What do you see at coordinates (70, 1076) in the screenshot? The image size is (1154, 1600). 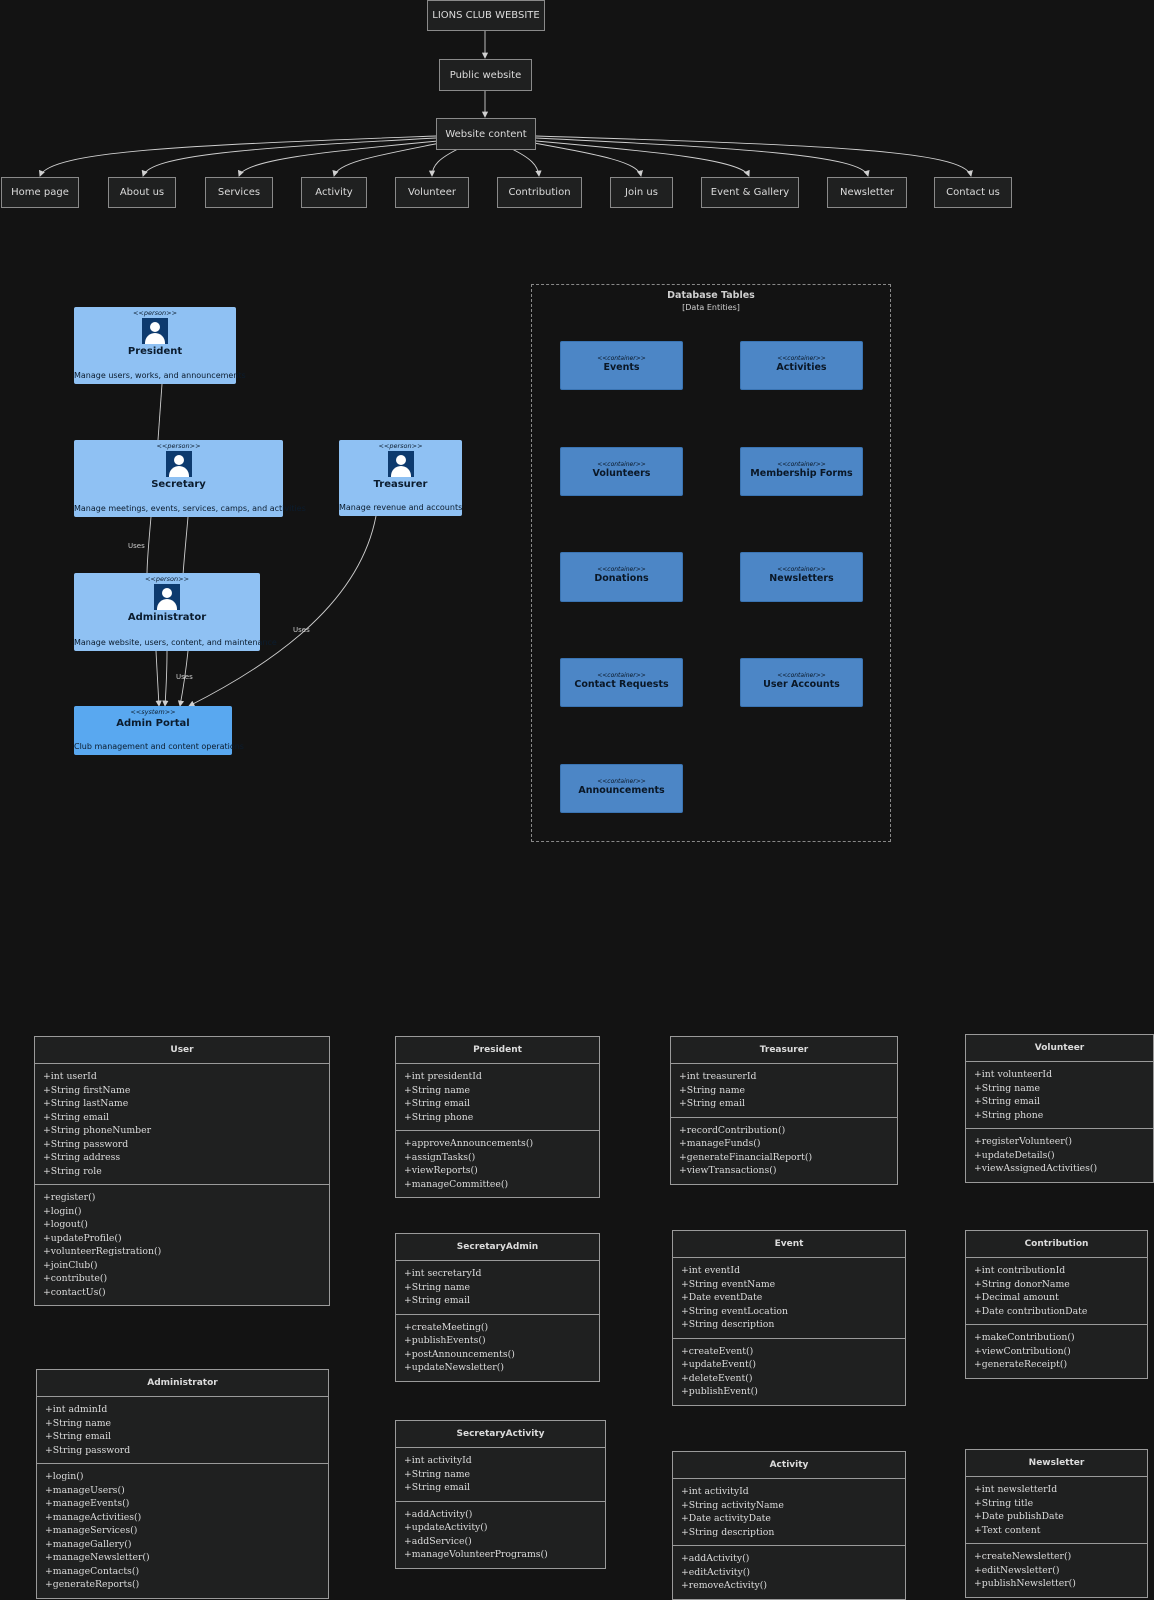 I see `class-attribute: +int userId` at bounding box center [70, 1076].